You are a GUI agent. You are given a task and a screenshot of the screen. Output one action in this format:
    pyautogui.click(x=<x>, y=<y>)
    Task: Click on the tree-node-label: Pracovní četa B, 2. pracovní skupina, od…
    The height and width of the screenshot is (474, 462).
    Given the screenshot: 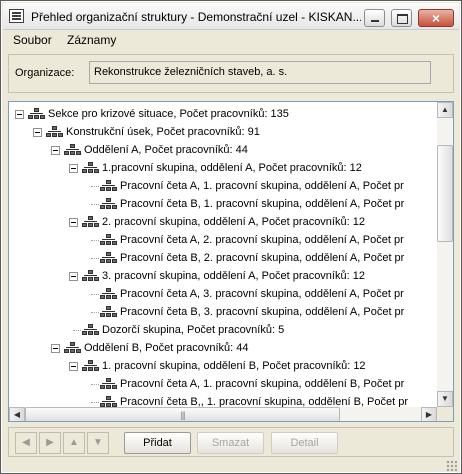 What is the action you would take?
    pyautogui.click(x=262, y=258)
    